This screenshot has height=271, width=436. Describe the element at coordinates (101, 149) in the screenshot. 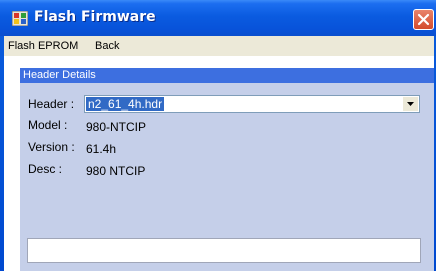

I see `version-value: 61.4h` at that location.